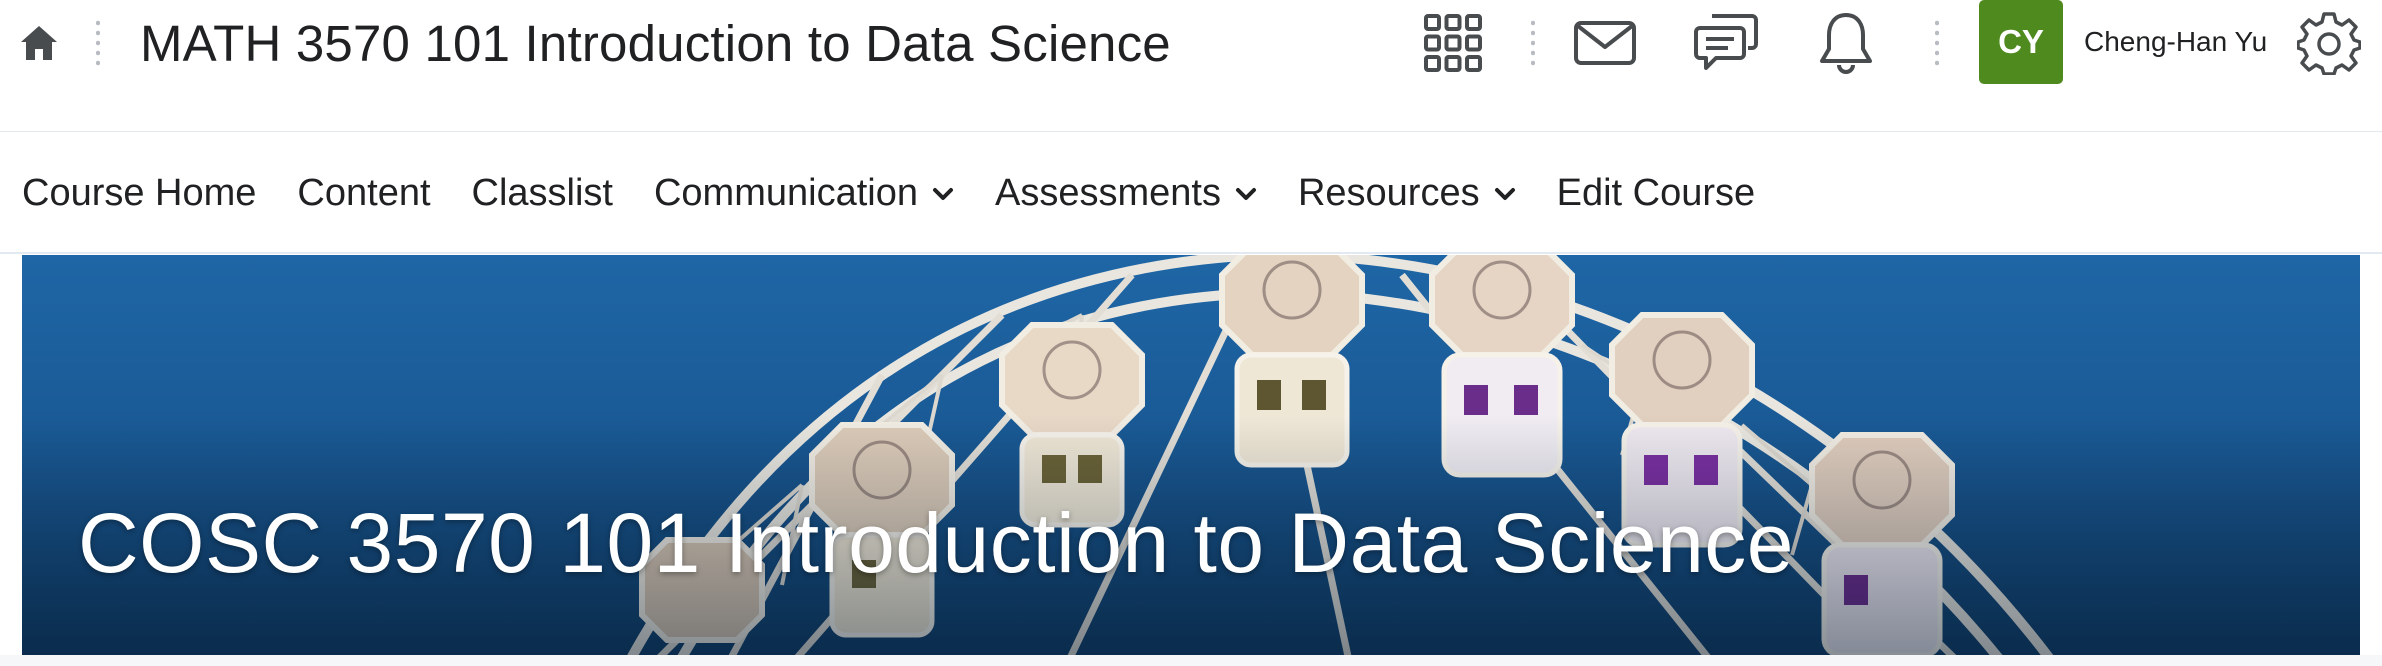 The height and width of the screenshot is (666, 2382). I want to click on avatar: CY, so click(2021, 42).